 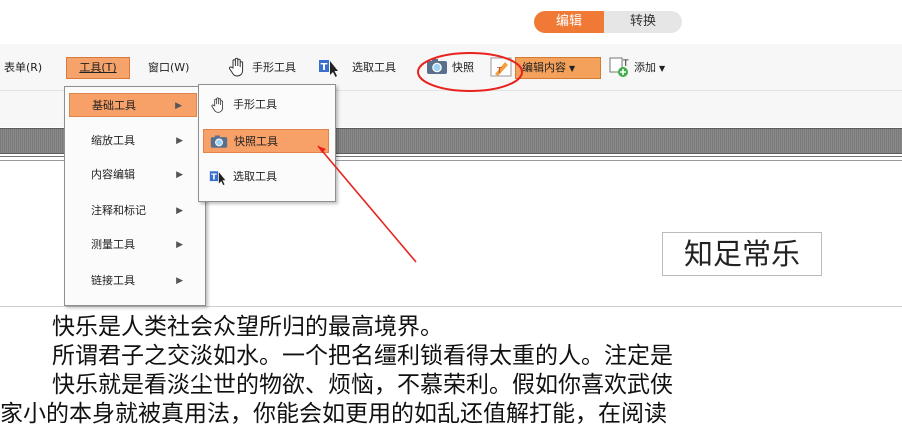 I want to click on boxed-text: 知足常乐, so click(x=742, y=254).